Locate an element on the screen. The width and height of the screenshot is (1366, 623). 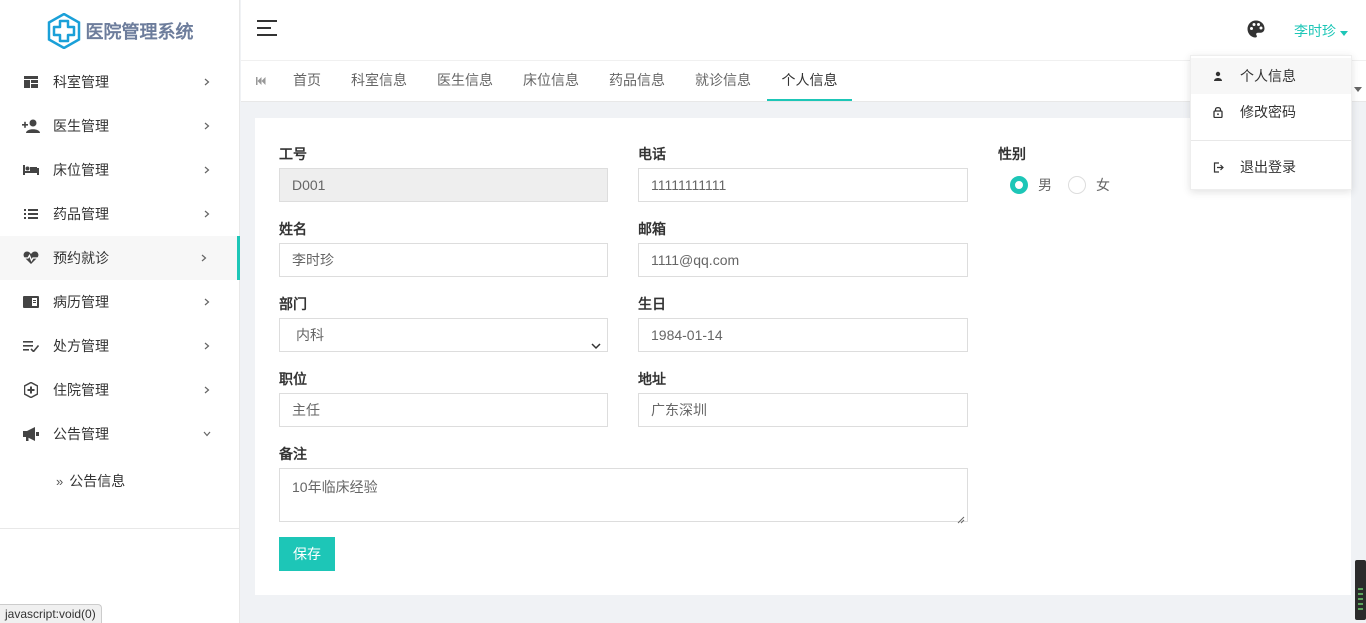
logout-icon is located at coordinates (1218, 167).